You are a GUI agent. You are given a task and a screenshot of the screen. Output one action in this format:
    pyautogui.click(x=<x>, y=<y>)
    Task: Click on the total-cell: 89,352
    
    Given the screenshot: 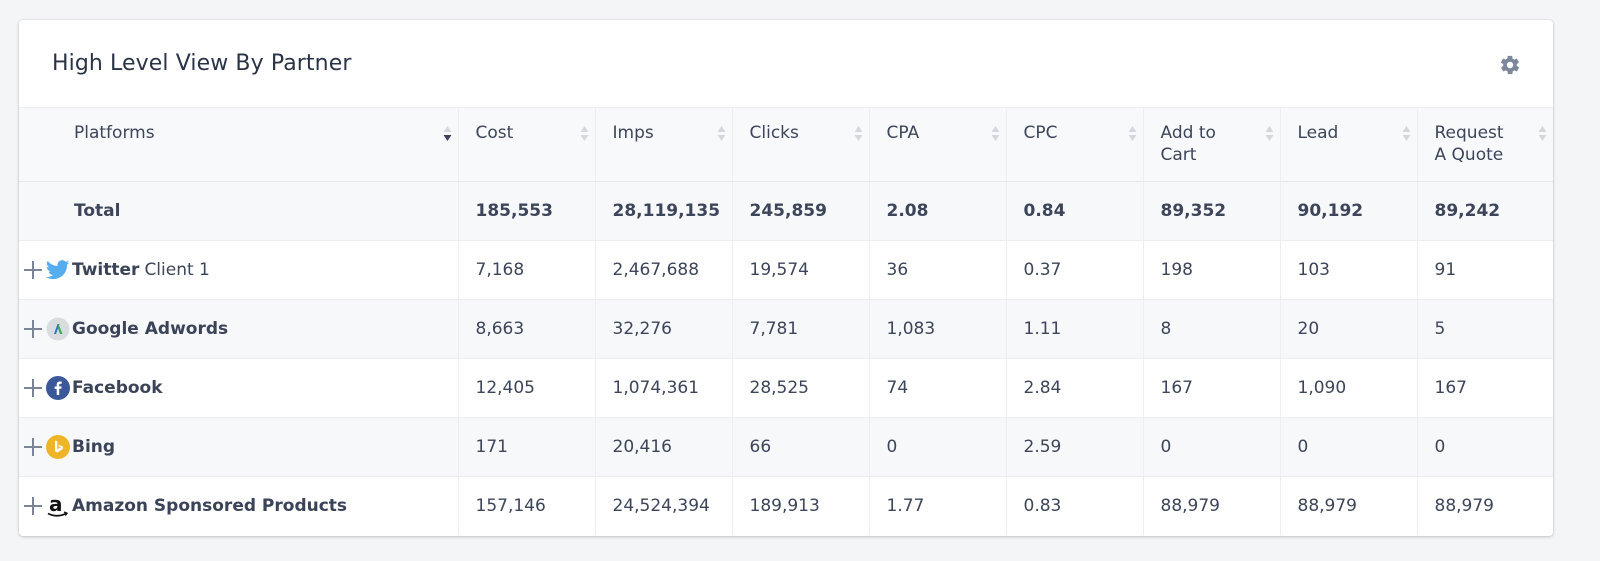 What is the action you would take?
    pyautogui.click(x=1212, y=211)
    